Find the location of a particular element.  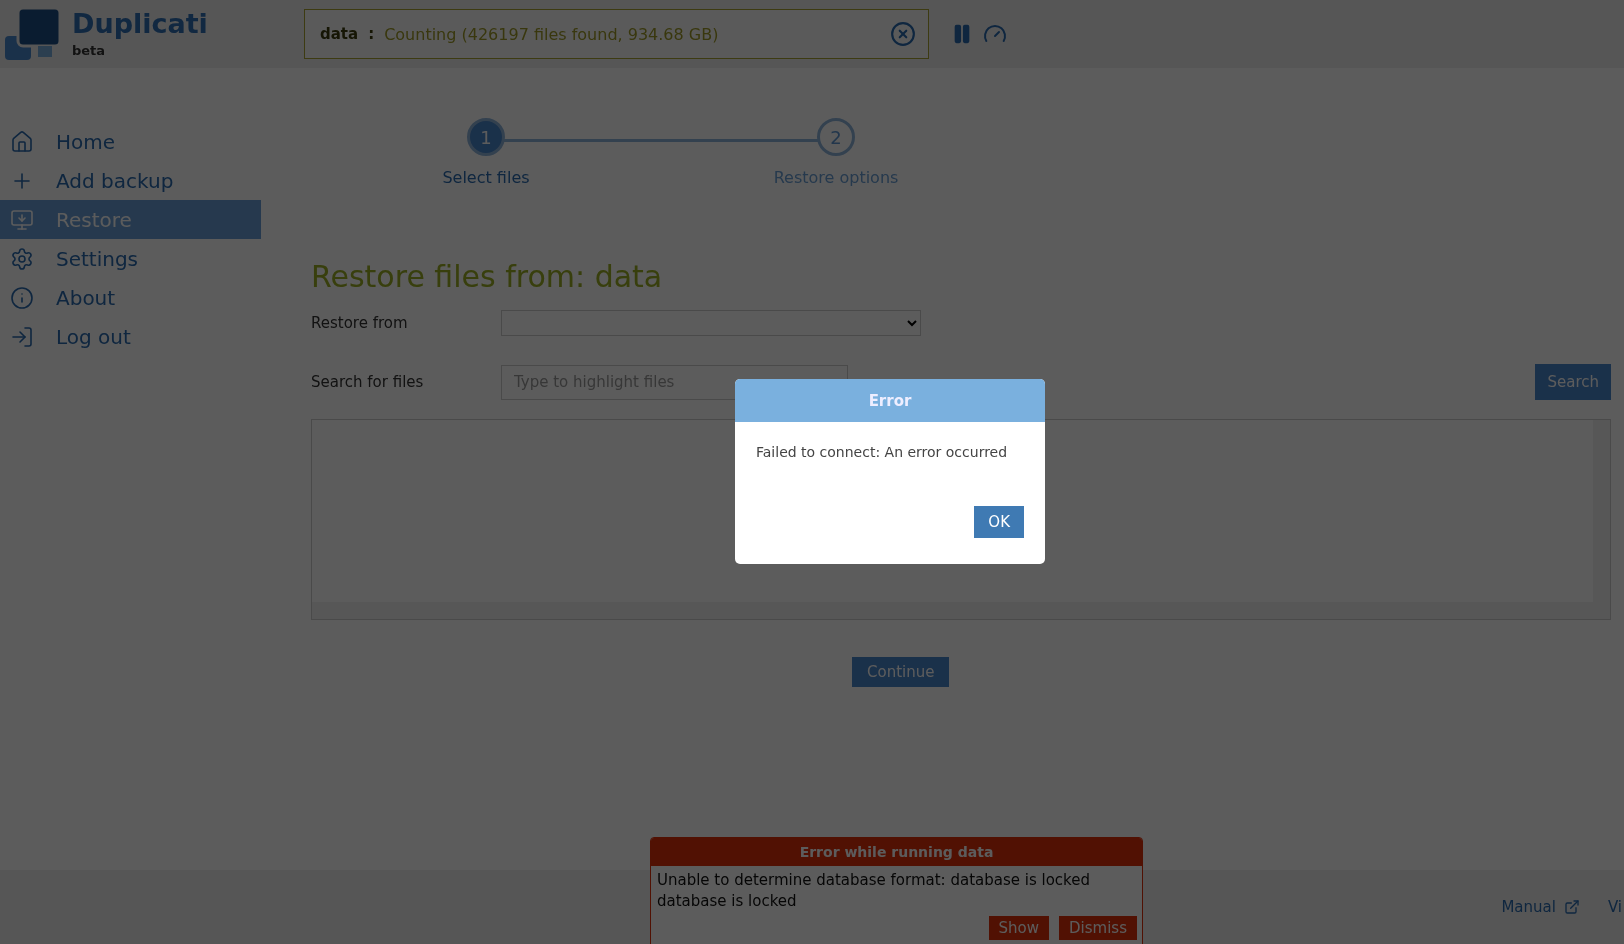

toast-button: Show is located at coordinates (1019, 928).